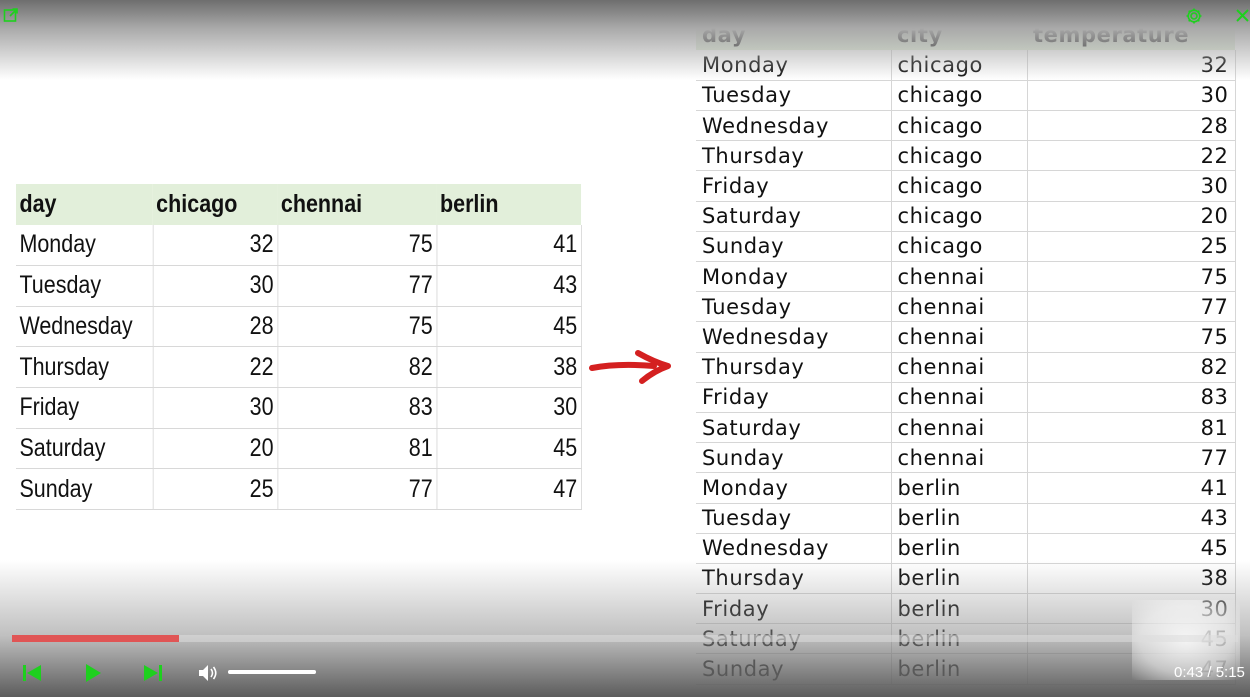  I want to click on wide-table-cell: 81, so click(357, 449).